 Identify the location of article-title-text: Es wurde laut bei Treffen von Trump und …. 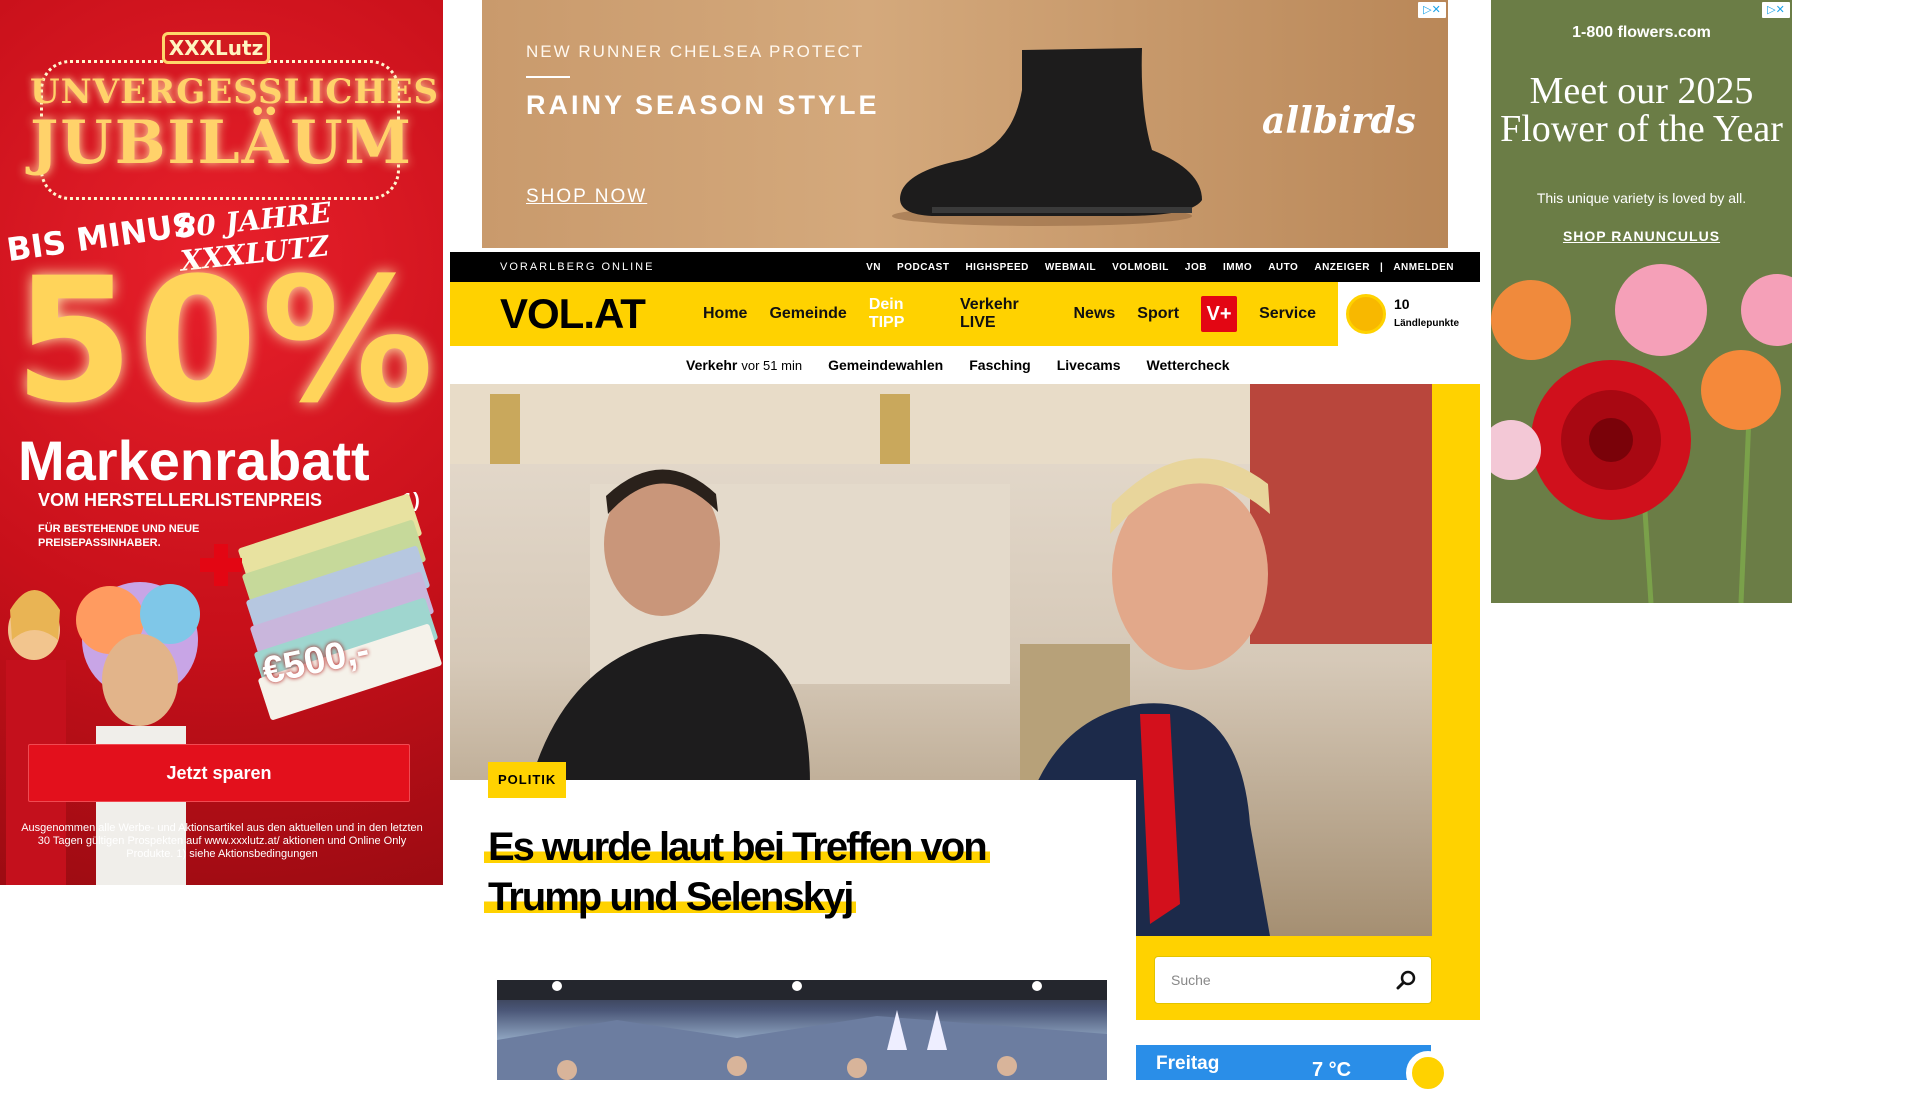
(737, 872).